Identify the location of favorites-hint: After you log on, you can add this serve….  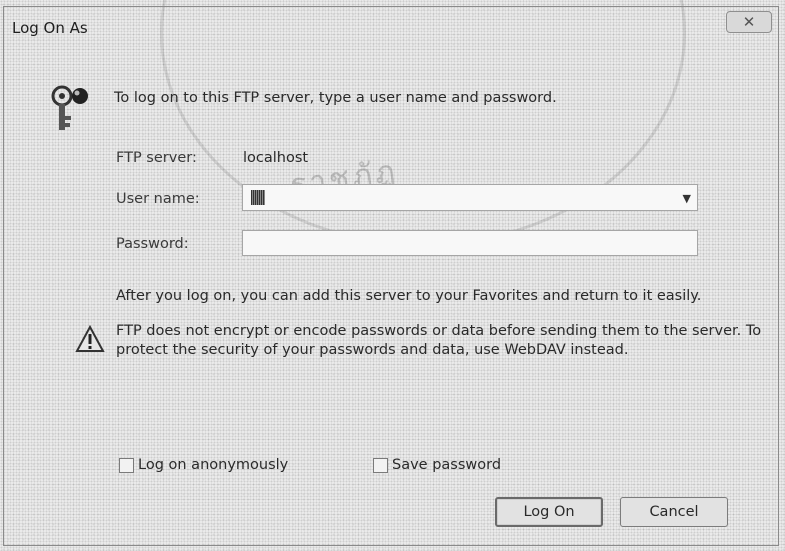
(409, 296).